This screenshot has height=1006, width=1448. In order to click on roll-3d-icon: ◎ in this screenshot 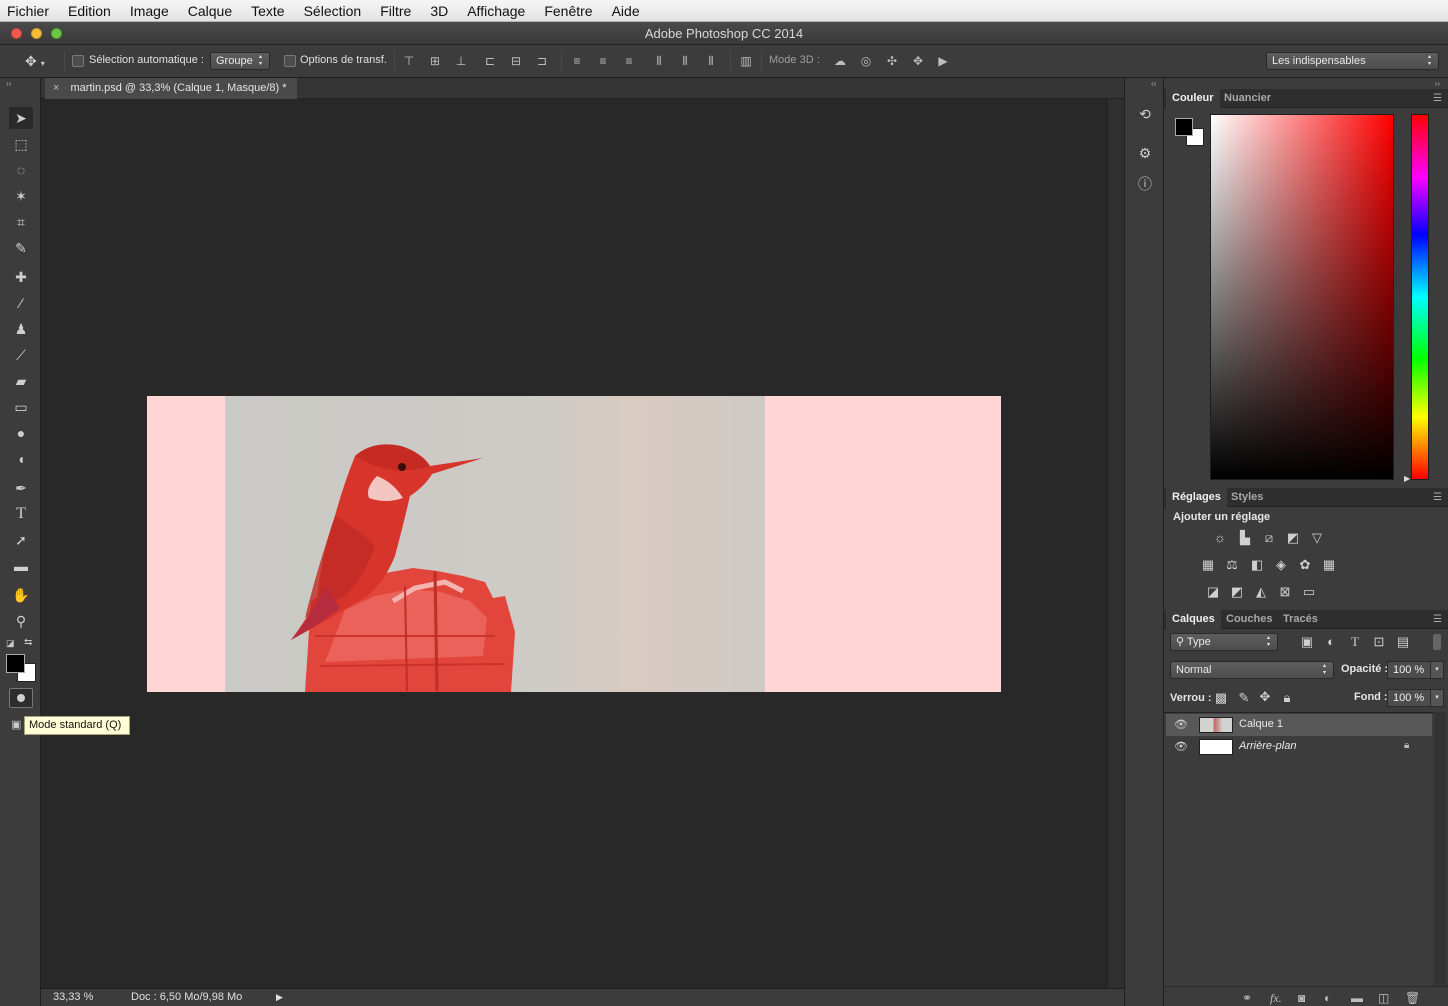, I will do `click(866, 61)`.